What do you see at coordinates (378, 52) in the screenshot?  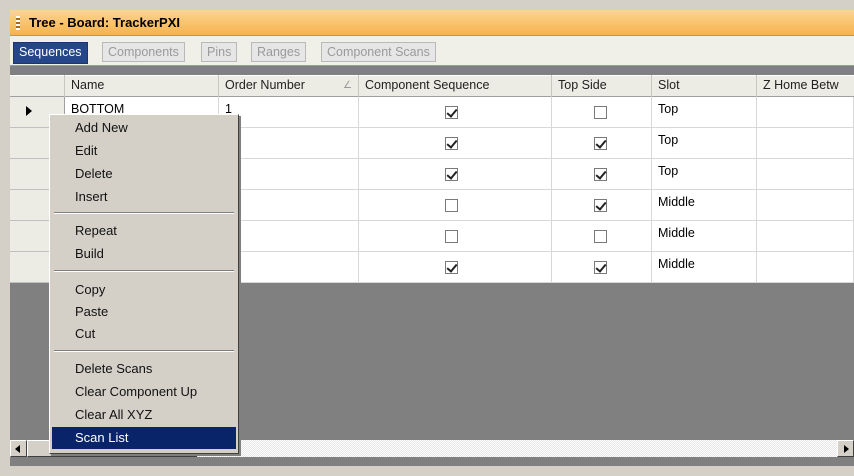 I see `tab-component-scans: Component Scans` at bounding box center [378, 52].